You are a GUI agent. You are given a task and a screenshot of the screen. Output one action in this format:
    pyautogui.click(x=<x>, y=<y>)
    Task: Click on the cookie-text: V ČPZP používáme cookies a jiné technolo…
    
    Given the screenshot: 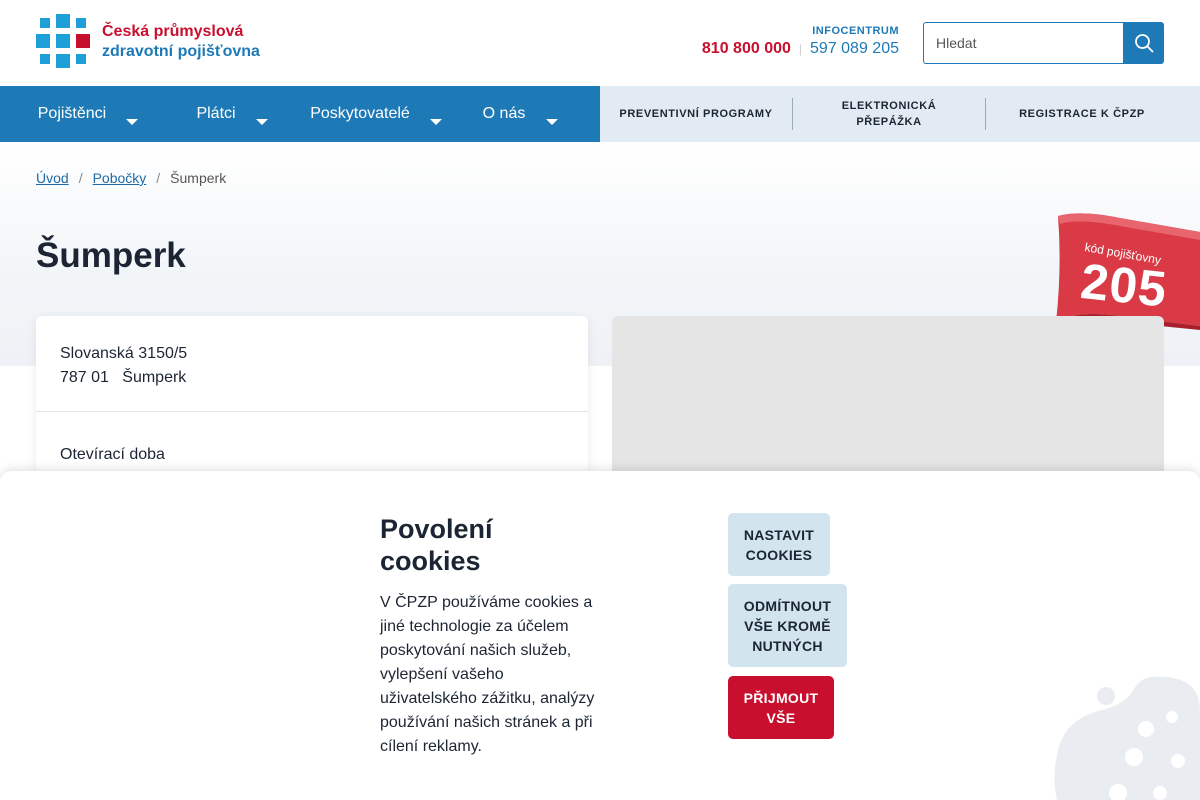 What is the action you would take?
    pyautogui.click(x=487, y=674)
    